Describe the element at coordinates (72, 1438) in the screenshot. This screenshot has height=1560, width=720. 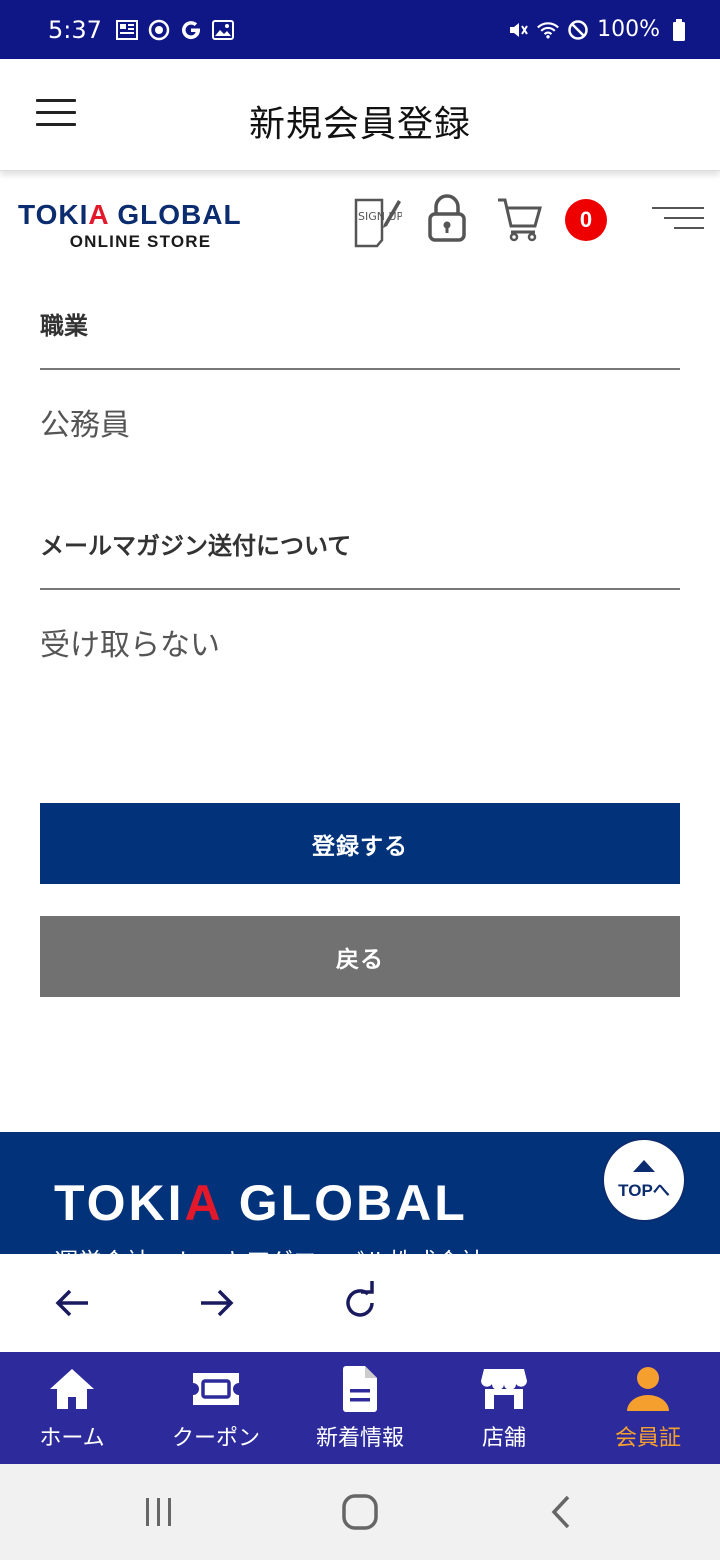
I see `tab-label: ホーム` at that location.